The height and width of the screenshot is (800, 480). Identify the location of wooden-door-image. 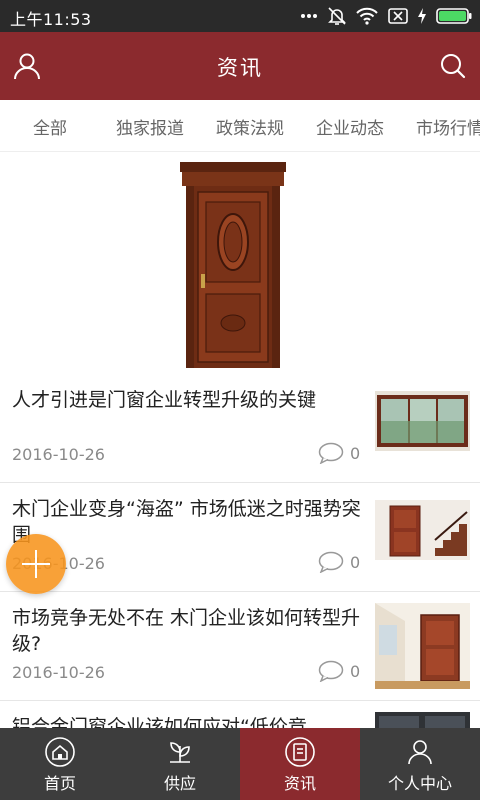
(233, 265).